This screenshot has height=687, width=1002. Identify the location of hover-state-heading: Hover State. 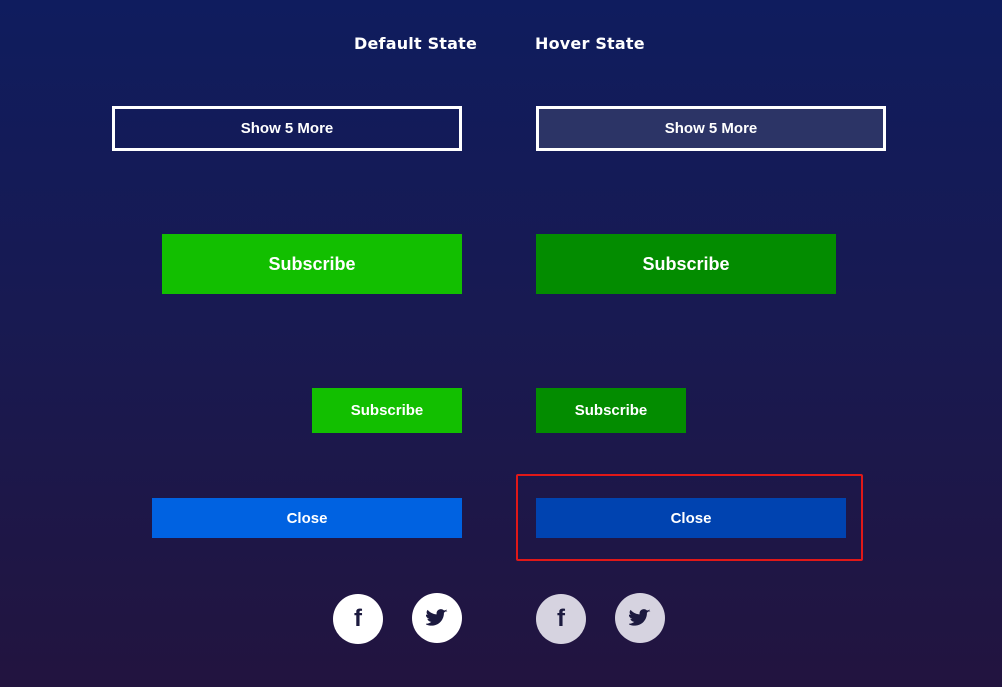
(590, 43).